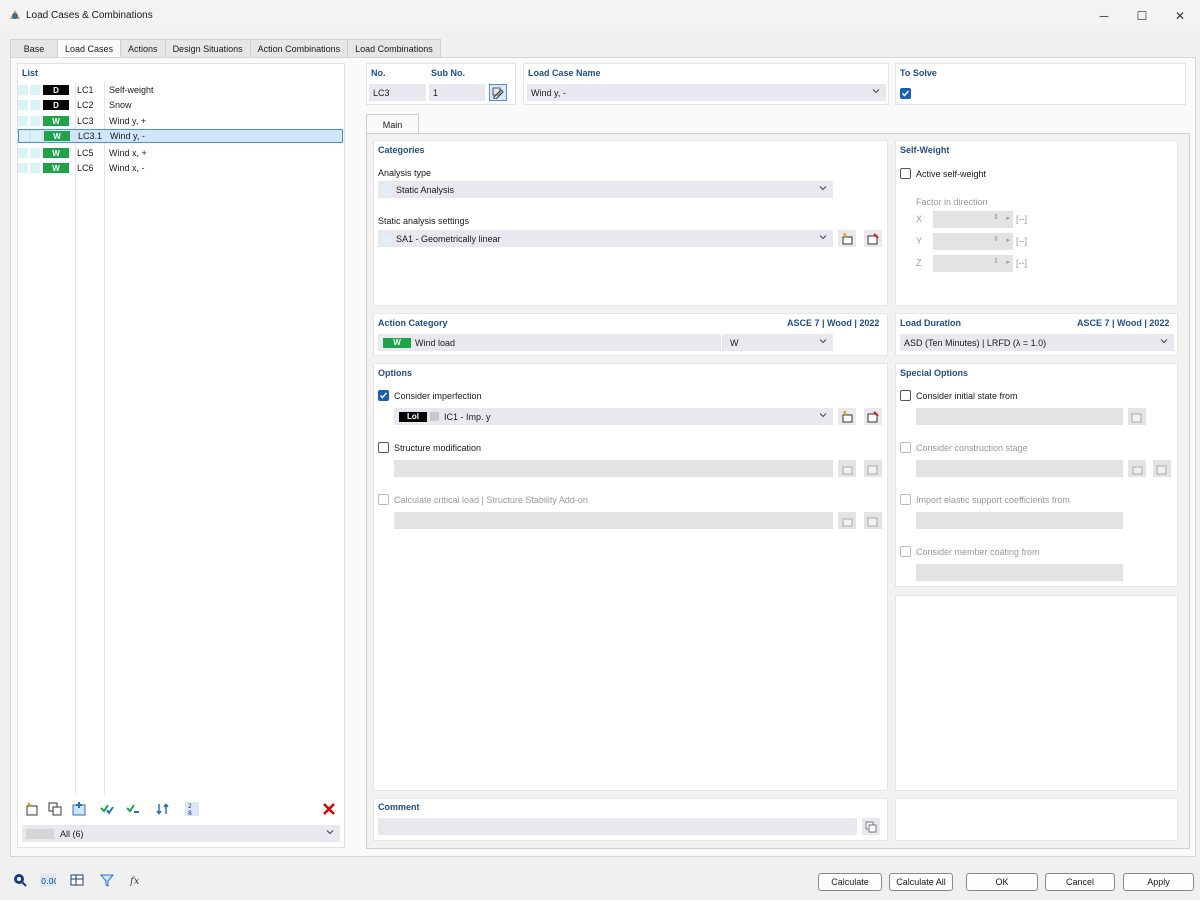 This screenshot has width=1200, height=900. I want to click on factor-z-field: ⇕ ▸, so click(973, 263).